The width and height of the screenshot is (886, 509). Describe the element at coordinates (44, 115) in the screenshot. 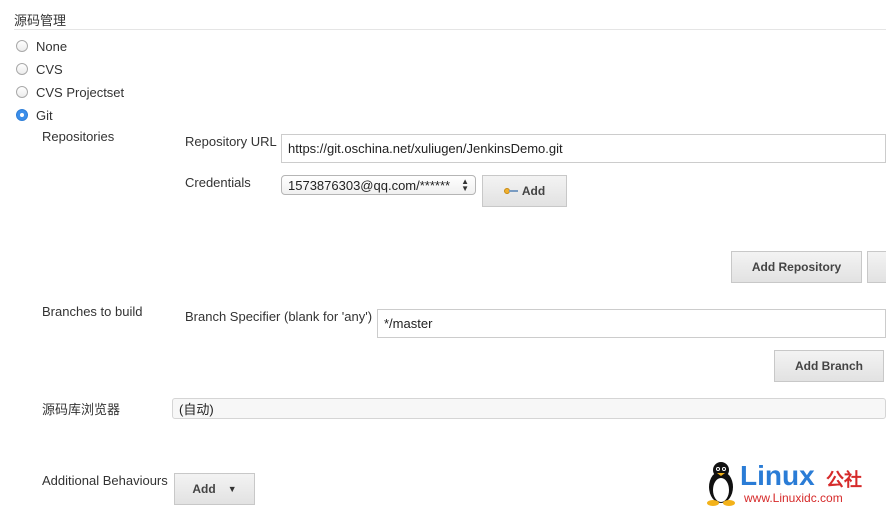

I see `radio-label: Git` at that location.